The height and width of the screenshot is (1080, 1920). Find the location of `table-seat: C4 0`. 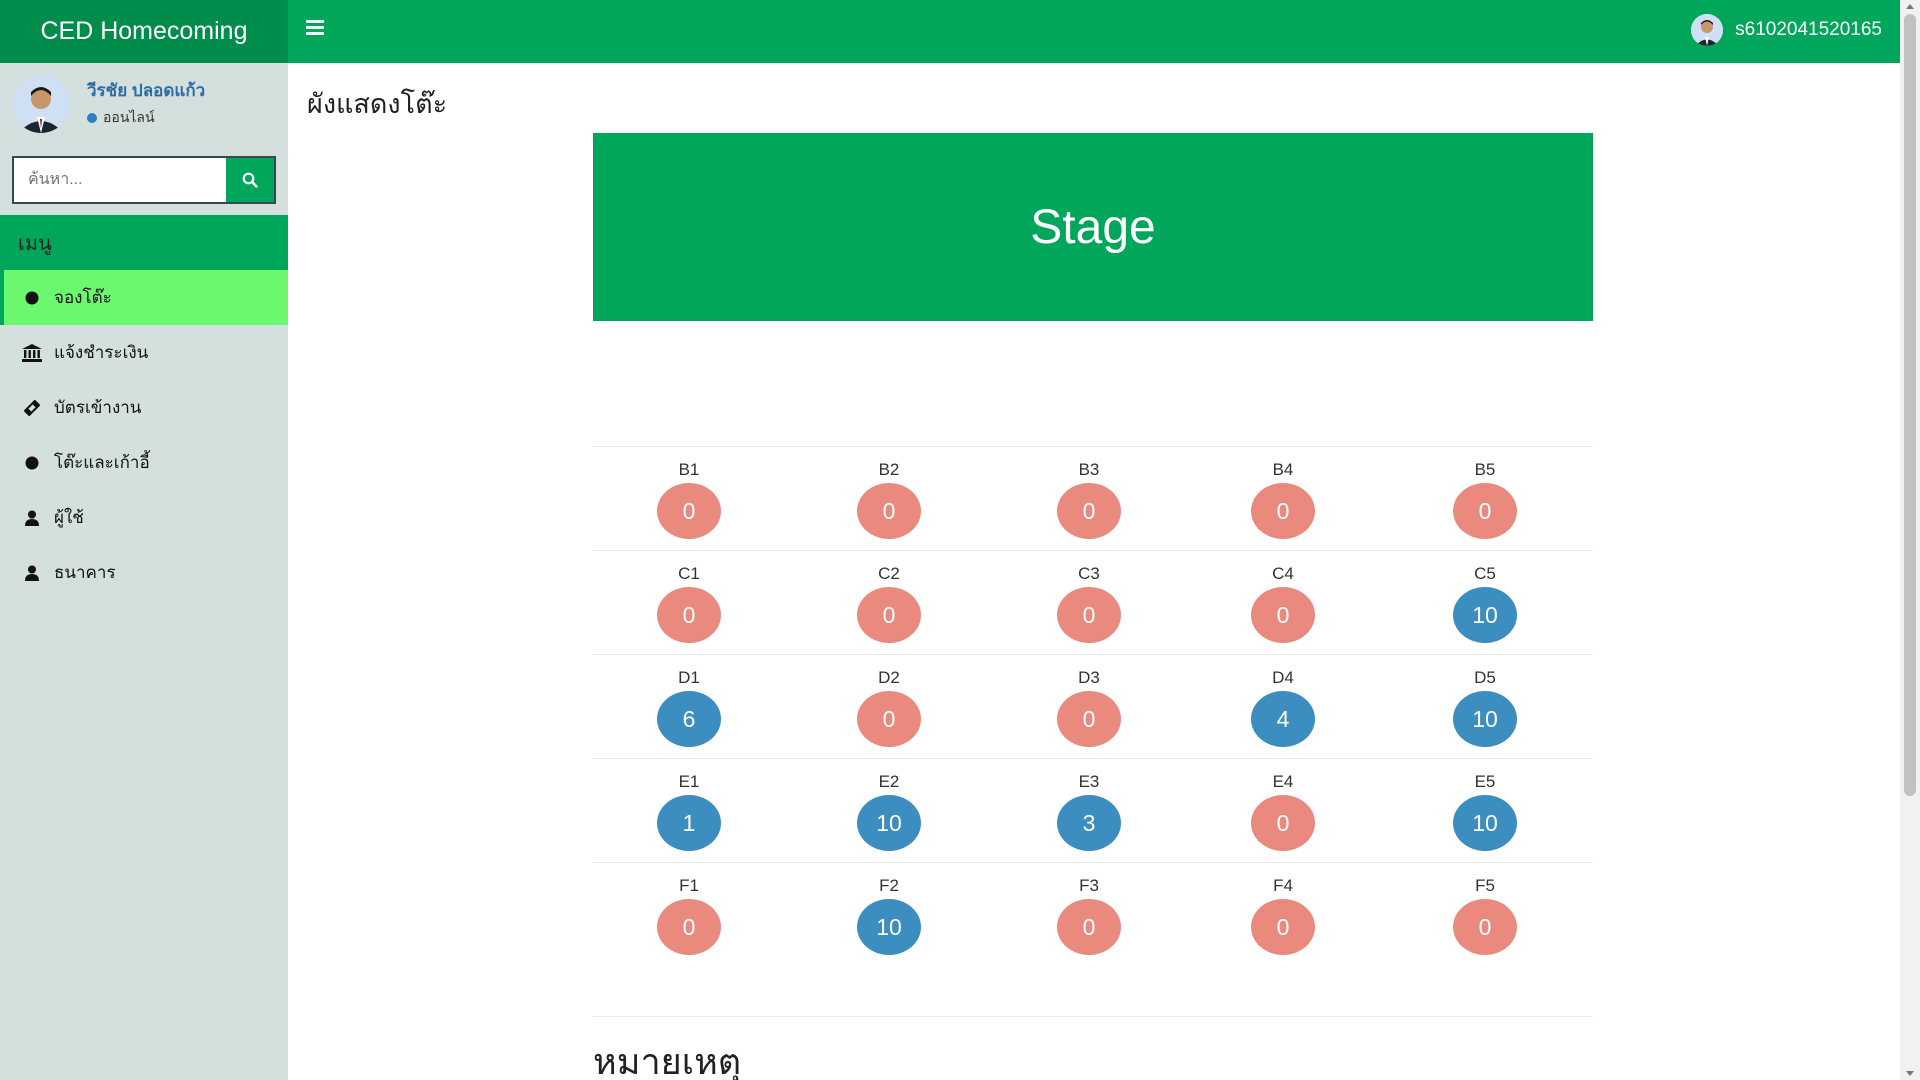

table-seat: C4 0 is located at coordinates (1283, 597).